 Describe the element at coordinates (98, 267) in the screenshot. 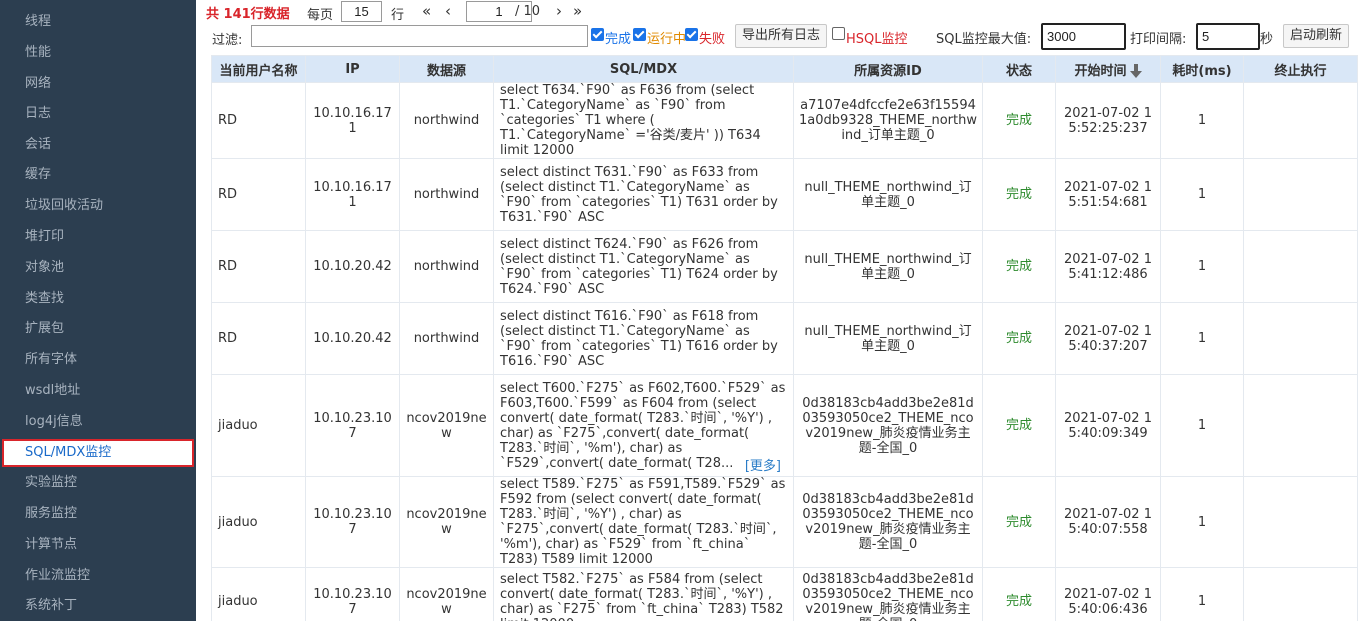

I see `sidebar-item-object-pool: 对象池` at that location.